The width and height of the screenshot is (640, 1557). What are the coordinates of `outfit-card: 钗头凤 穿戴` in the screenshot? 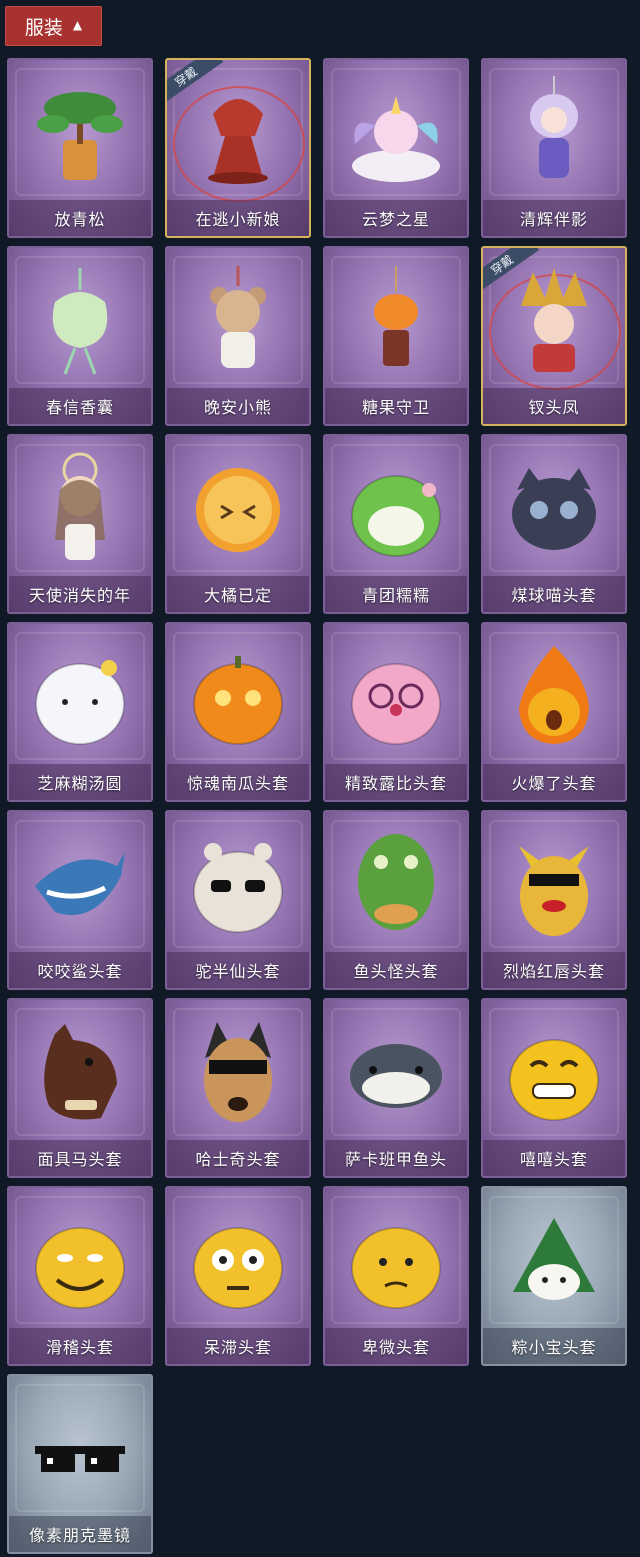 It's located at (554, 336).